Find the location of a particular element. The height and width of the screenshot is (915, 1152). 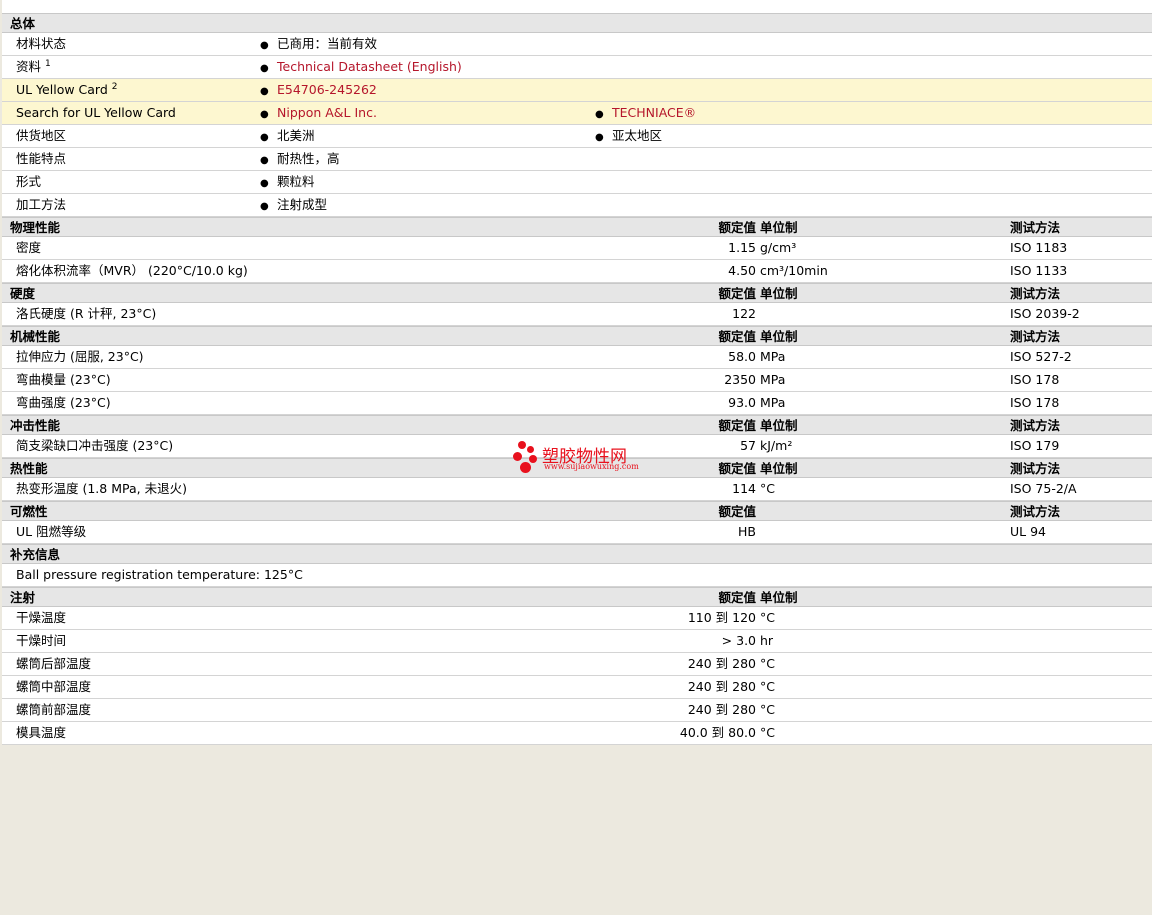

bullet-item: Nippon A&L Inc. is located at coordinates (318, 113).